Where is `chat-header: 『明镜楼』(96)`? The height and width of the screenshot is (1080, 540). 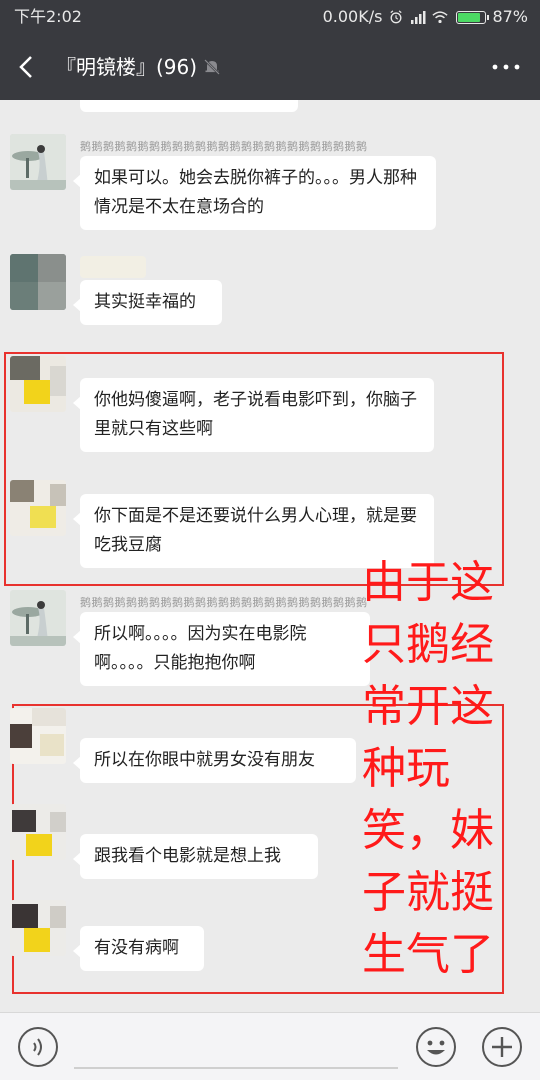
chat-header: 『明镜楼』(96) is located at coordinates (270, 67).